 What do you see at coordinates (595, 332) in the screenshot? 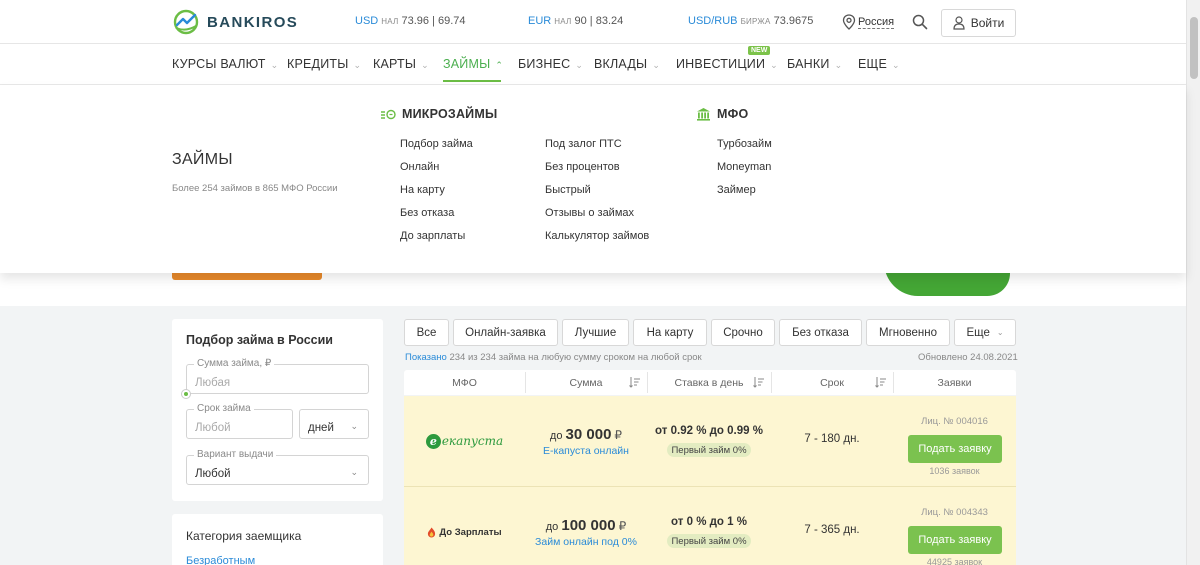
I see `tab-best: Лучшие` at bounding box center [595, 332].